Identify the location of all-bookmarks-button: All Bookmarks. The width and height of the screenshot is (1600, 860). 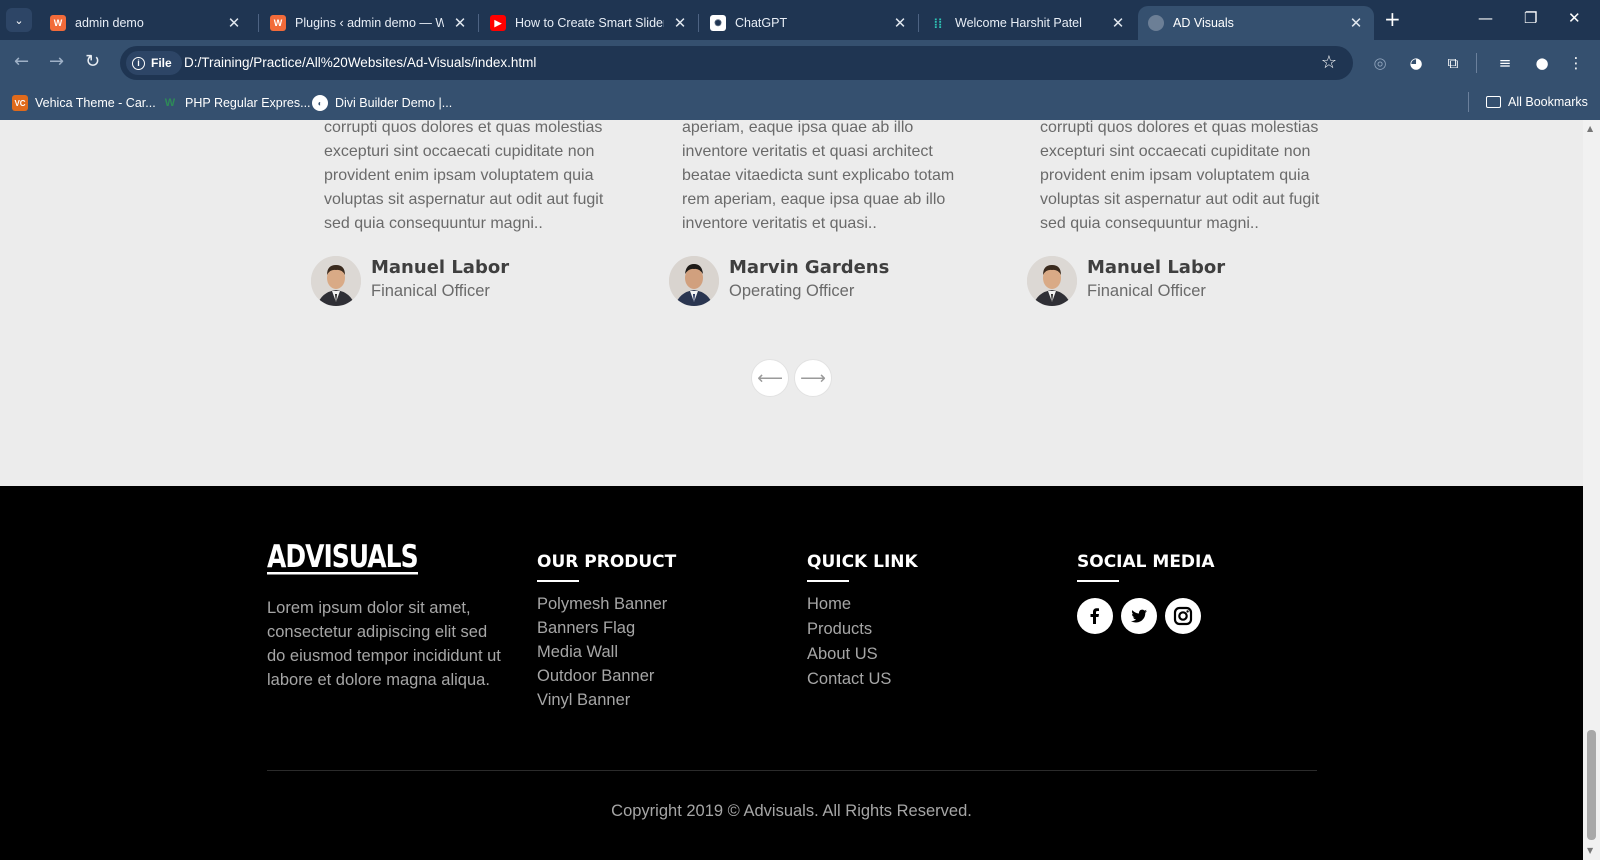
(1537, 102).